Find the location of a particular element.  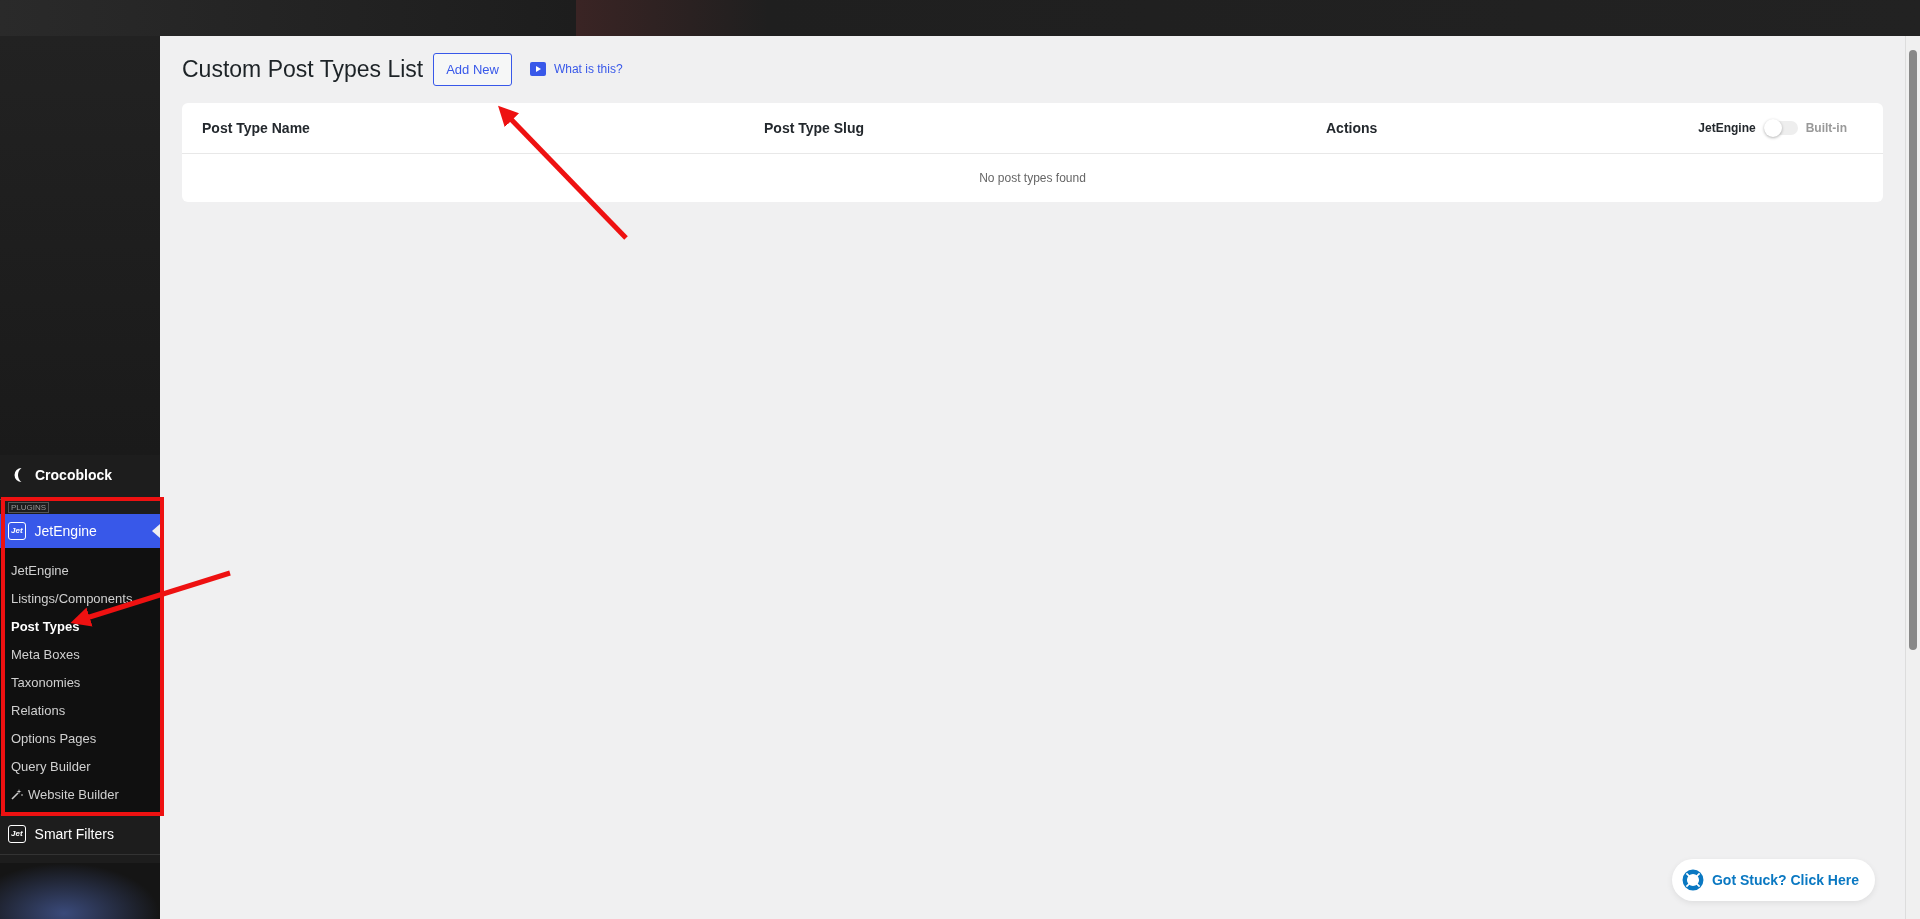

scroll-thumb is located at coordinates (1913, 350).